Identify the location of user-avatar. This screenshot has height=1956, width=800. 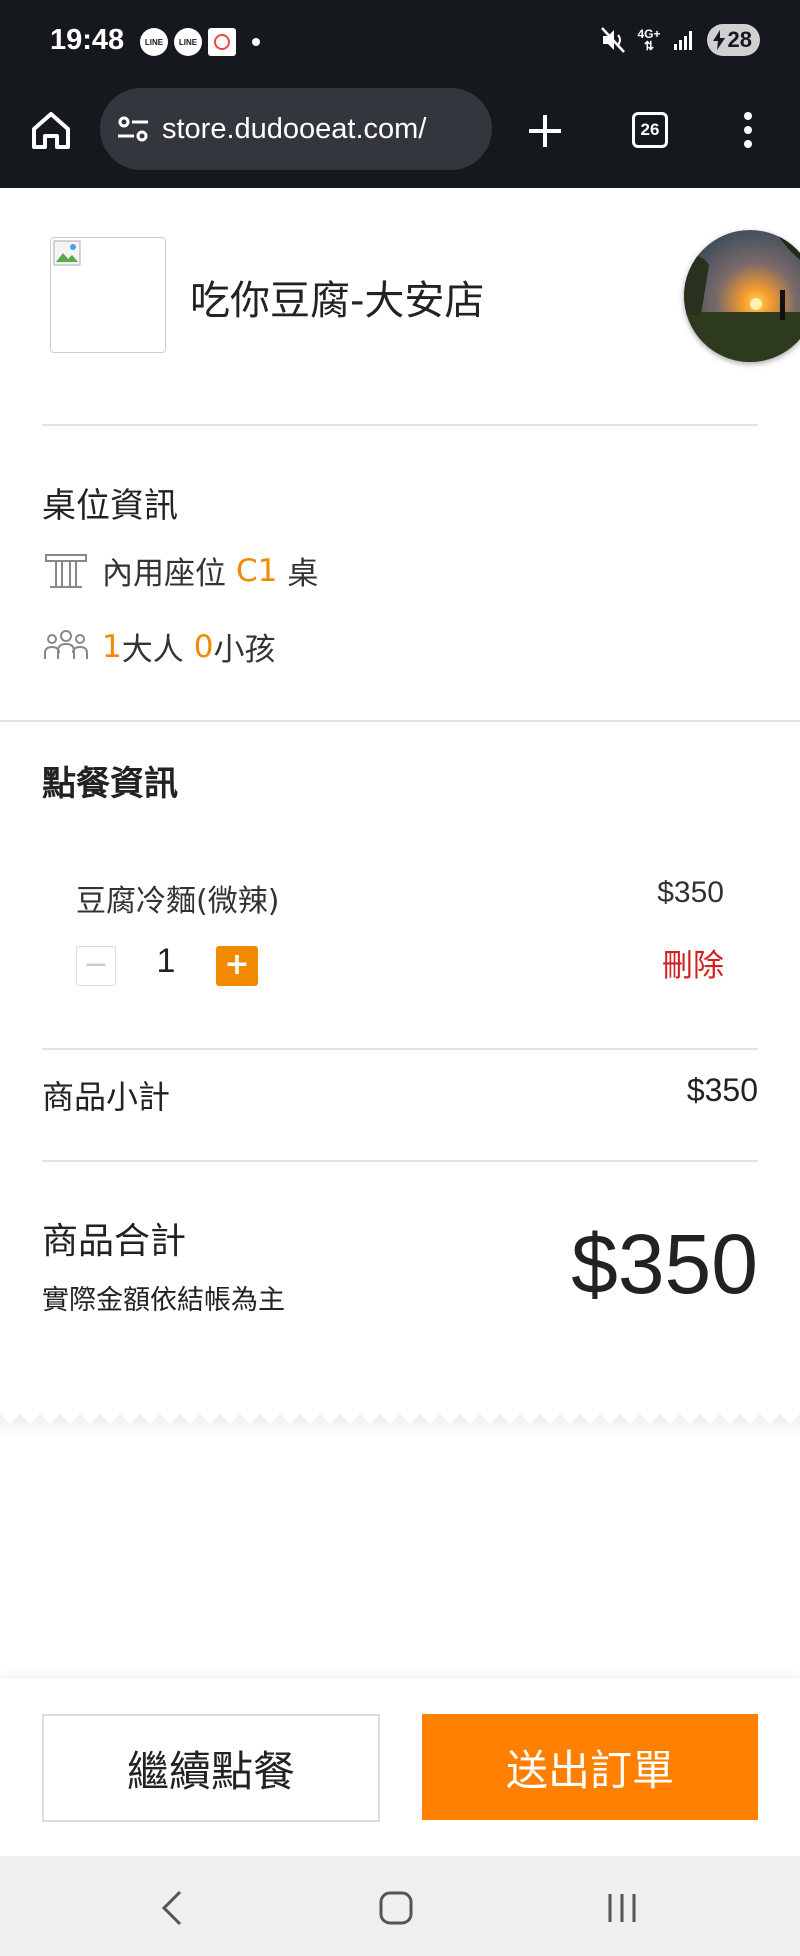
(742, 296).